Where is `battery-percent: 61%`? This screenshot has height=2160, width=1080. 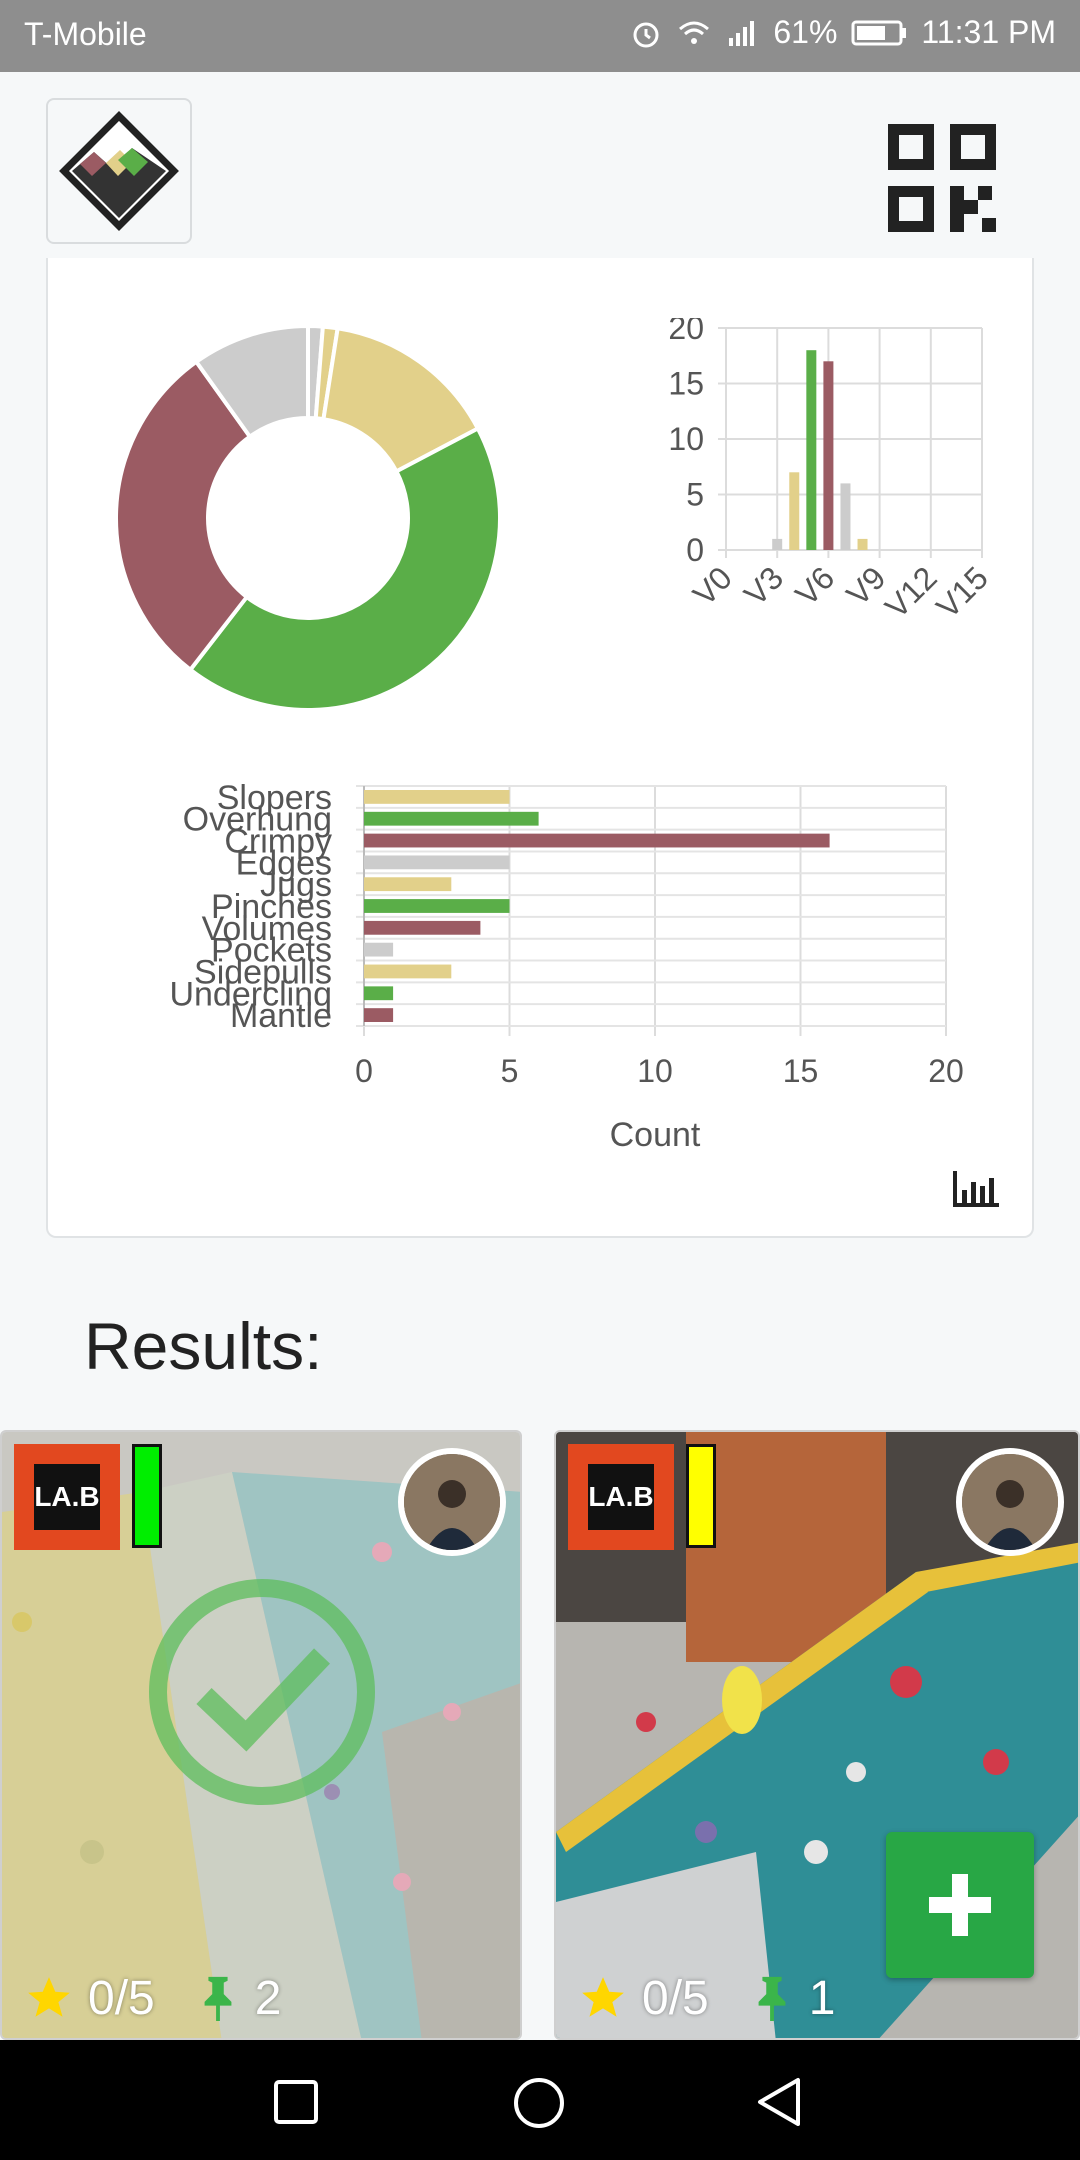
battery-percent: 61% is located at coordinates (805, 32).